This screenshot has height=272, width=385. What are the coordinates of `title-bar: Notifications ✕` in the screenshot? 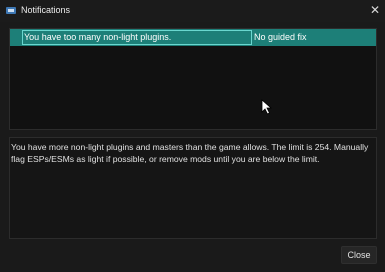 It's located at (192, 11).